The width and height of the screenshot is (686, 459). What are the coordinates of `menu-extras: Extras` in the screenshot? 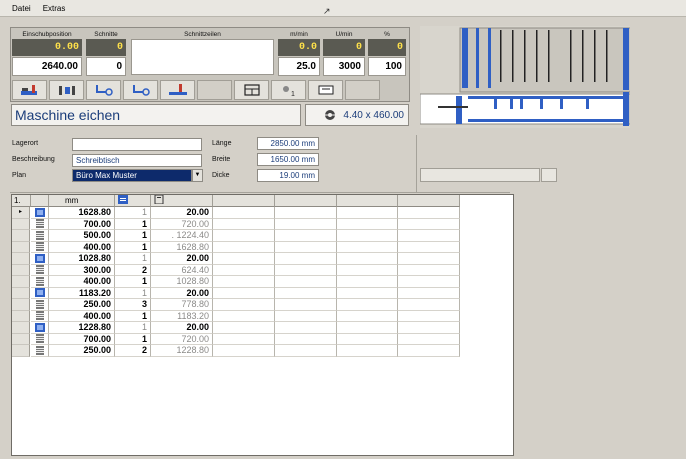 It's located at (54, 8).